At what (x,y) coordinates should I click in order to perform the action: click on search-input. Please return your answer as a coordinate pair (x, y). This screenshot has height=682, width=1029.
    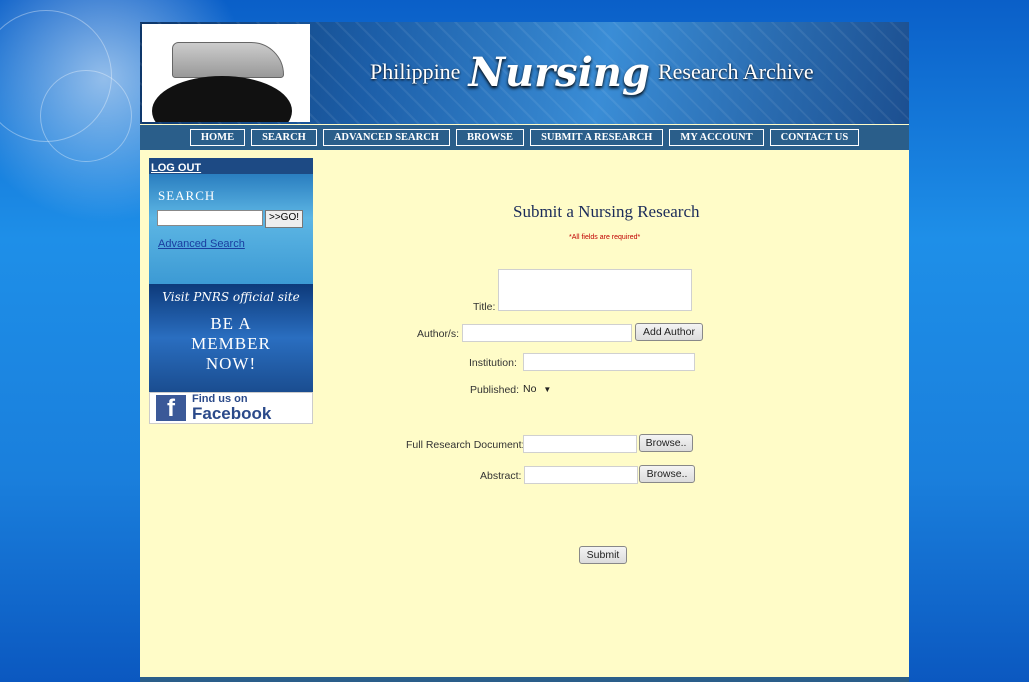
    Looking at the image, I should click on (210, 218).